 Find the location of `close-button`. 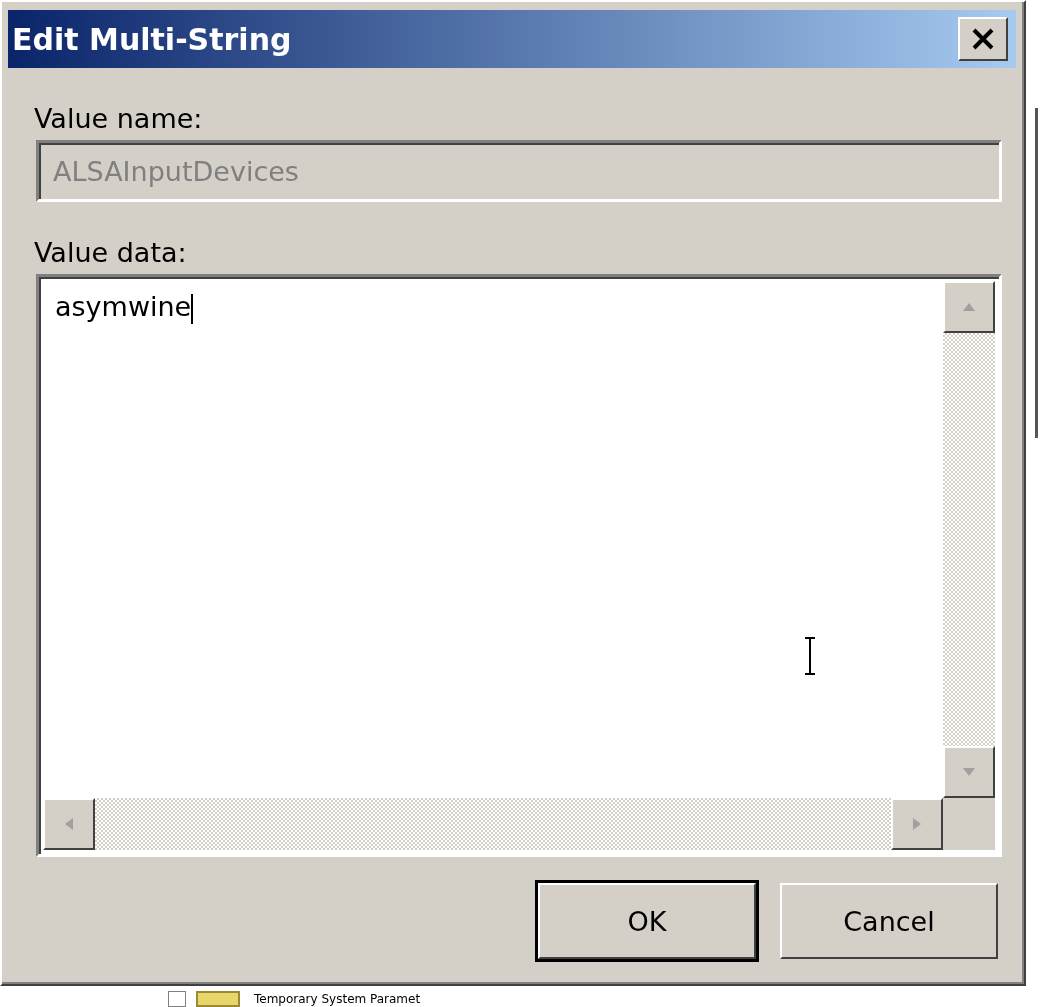

close-button is located at coordinates (983, 39).